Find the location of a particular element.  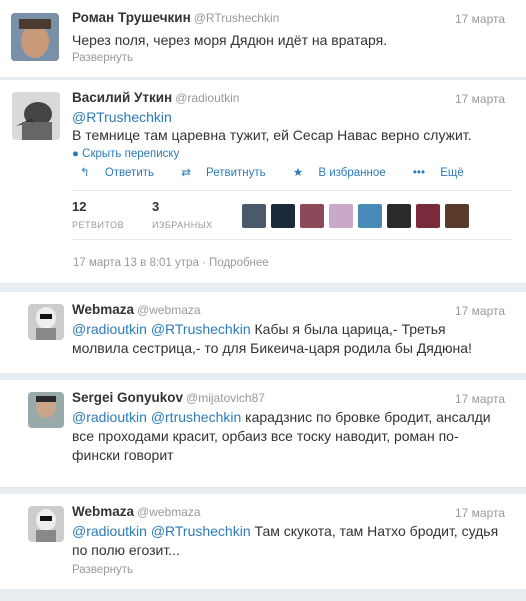

tweet-timestamp: 17 марта 13 в 8:01 утра · Подробнее is located at coordinates (171, 263).